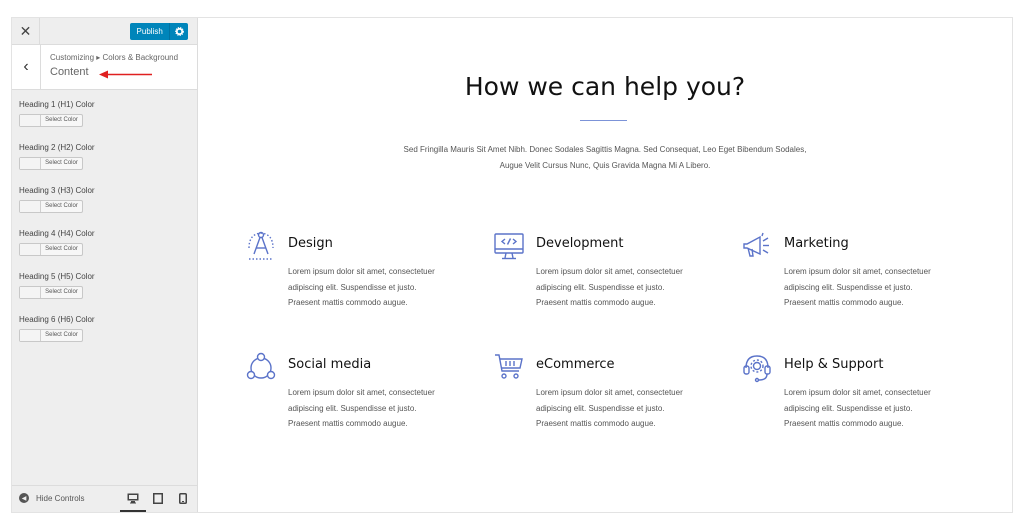 Image resolution: width=1024 pixels, height=524 pixels. What do you see at coordinates (125, 74) in the screenshot?
I see `red-arrow-icon` at bounding box center [125, 74].